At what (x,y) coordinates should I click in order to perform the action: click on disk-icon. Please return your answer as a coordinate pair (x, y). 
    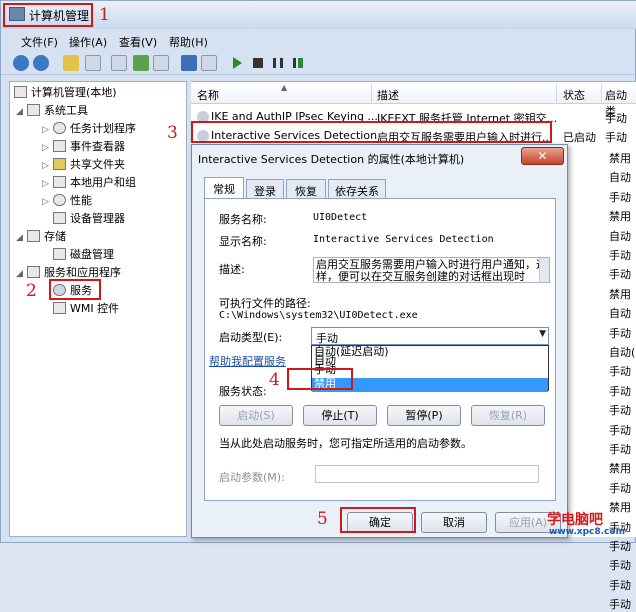
    Looking at the image, I should click on (59, 254).